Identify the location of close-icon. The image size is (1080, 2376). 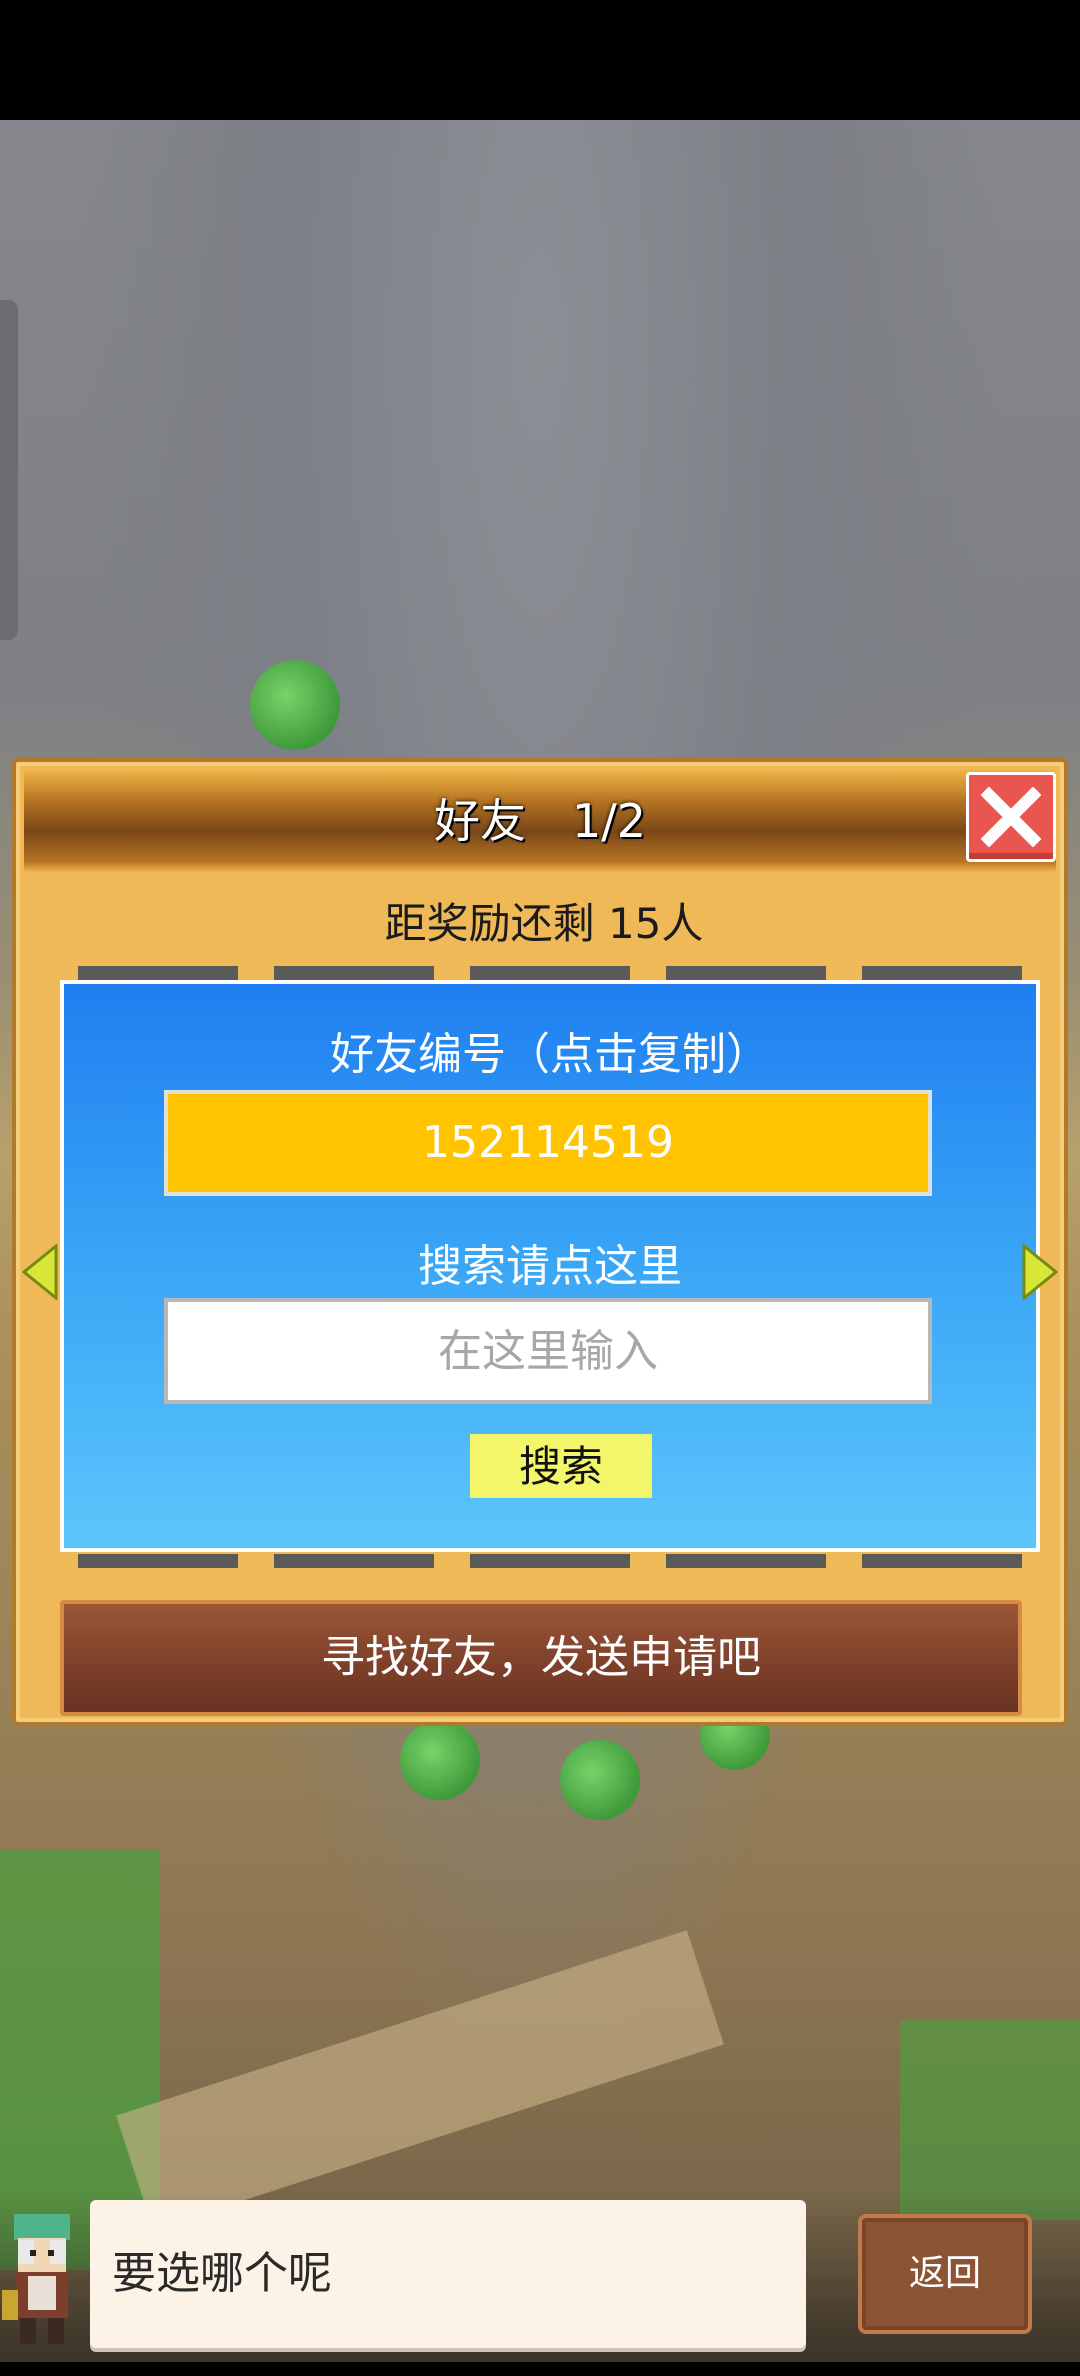
(1011, 817).